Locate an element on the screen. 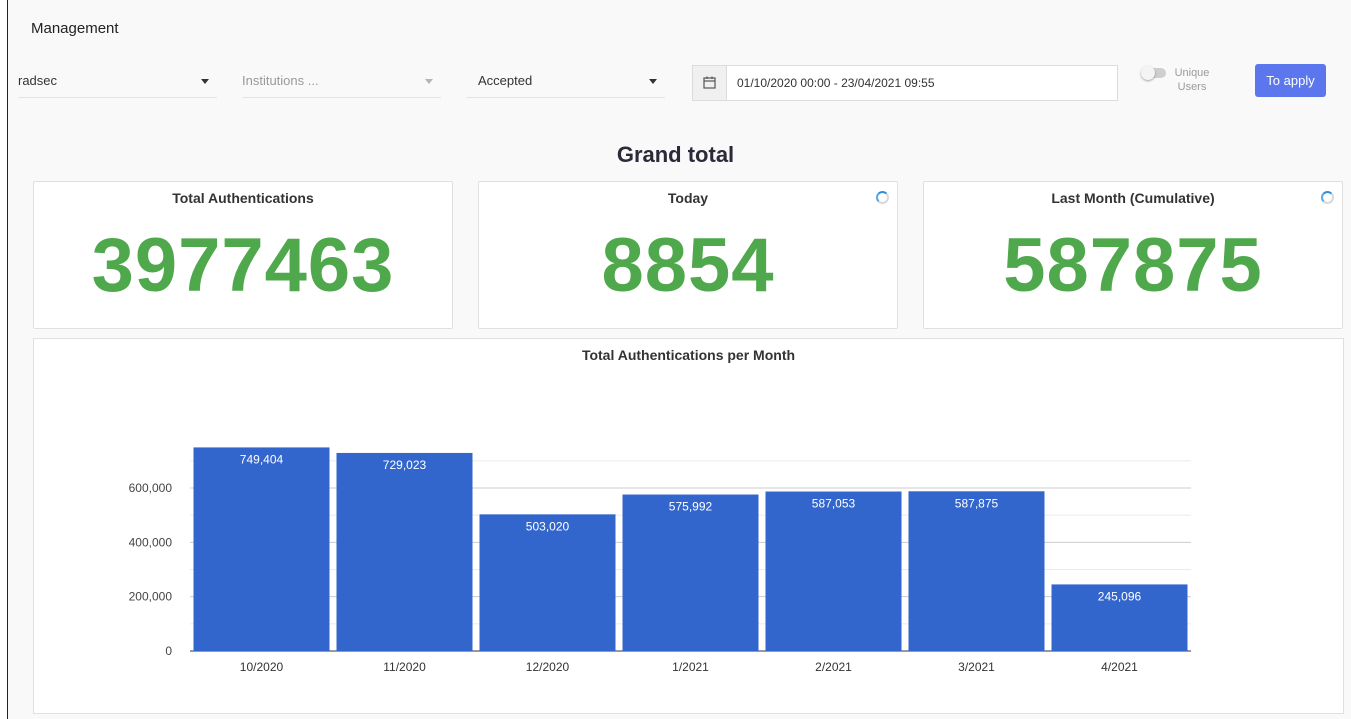 This screenshot has width=1351, height=719. realm-select: radsec is located at coordinates (117, 80).